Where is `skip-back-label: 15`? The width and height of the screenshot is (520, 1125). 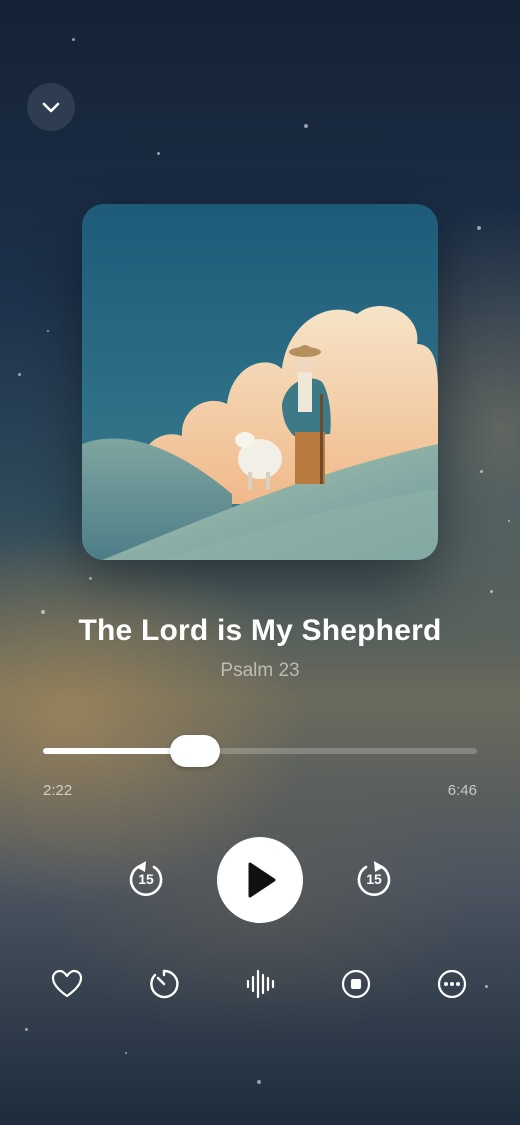
skip-back-label: 15 is located at coordinates (146, 879).